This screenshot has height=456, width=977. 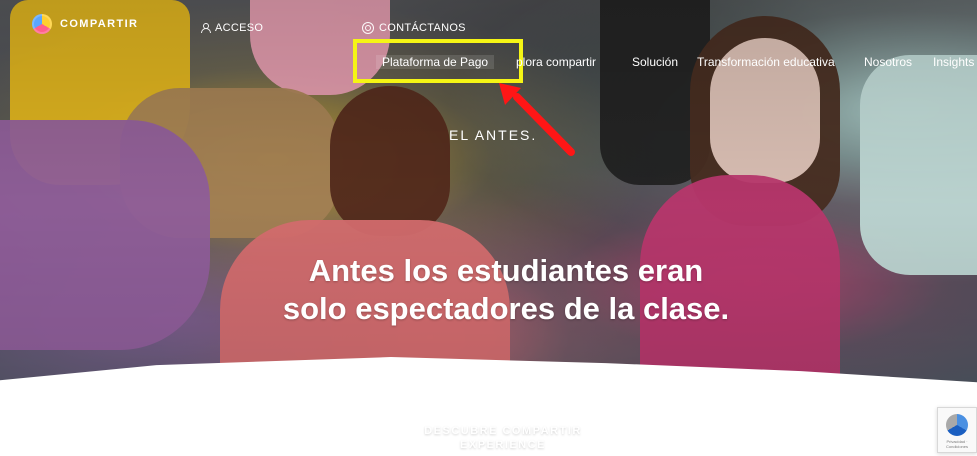 I want to click on nav-item-solution: Solución, so click(x=655, y=62).